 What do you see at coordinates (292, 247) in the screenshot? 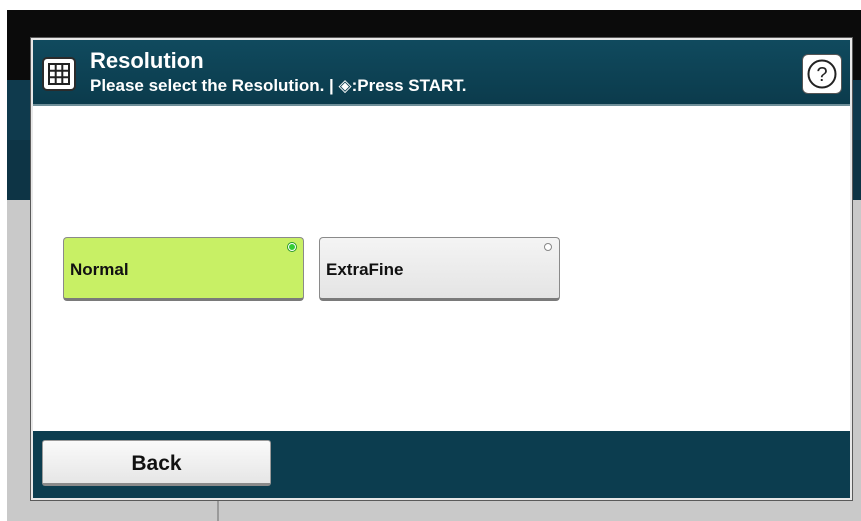
I see `selected-indicator-icon` at bounding box center [292, 247].